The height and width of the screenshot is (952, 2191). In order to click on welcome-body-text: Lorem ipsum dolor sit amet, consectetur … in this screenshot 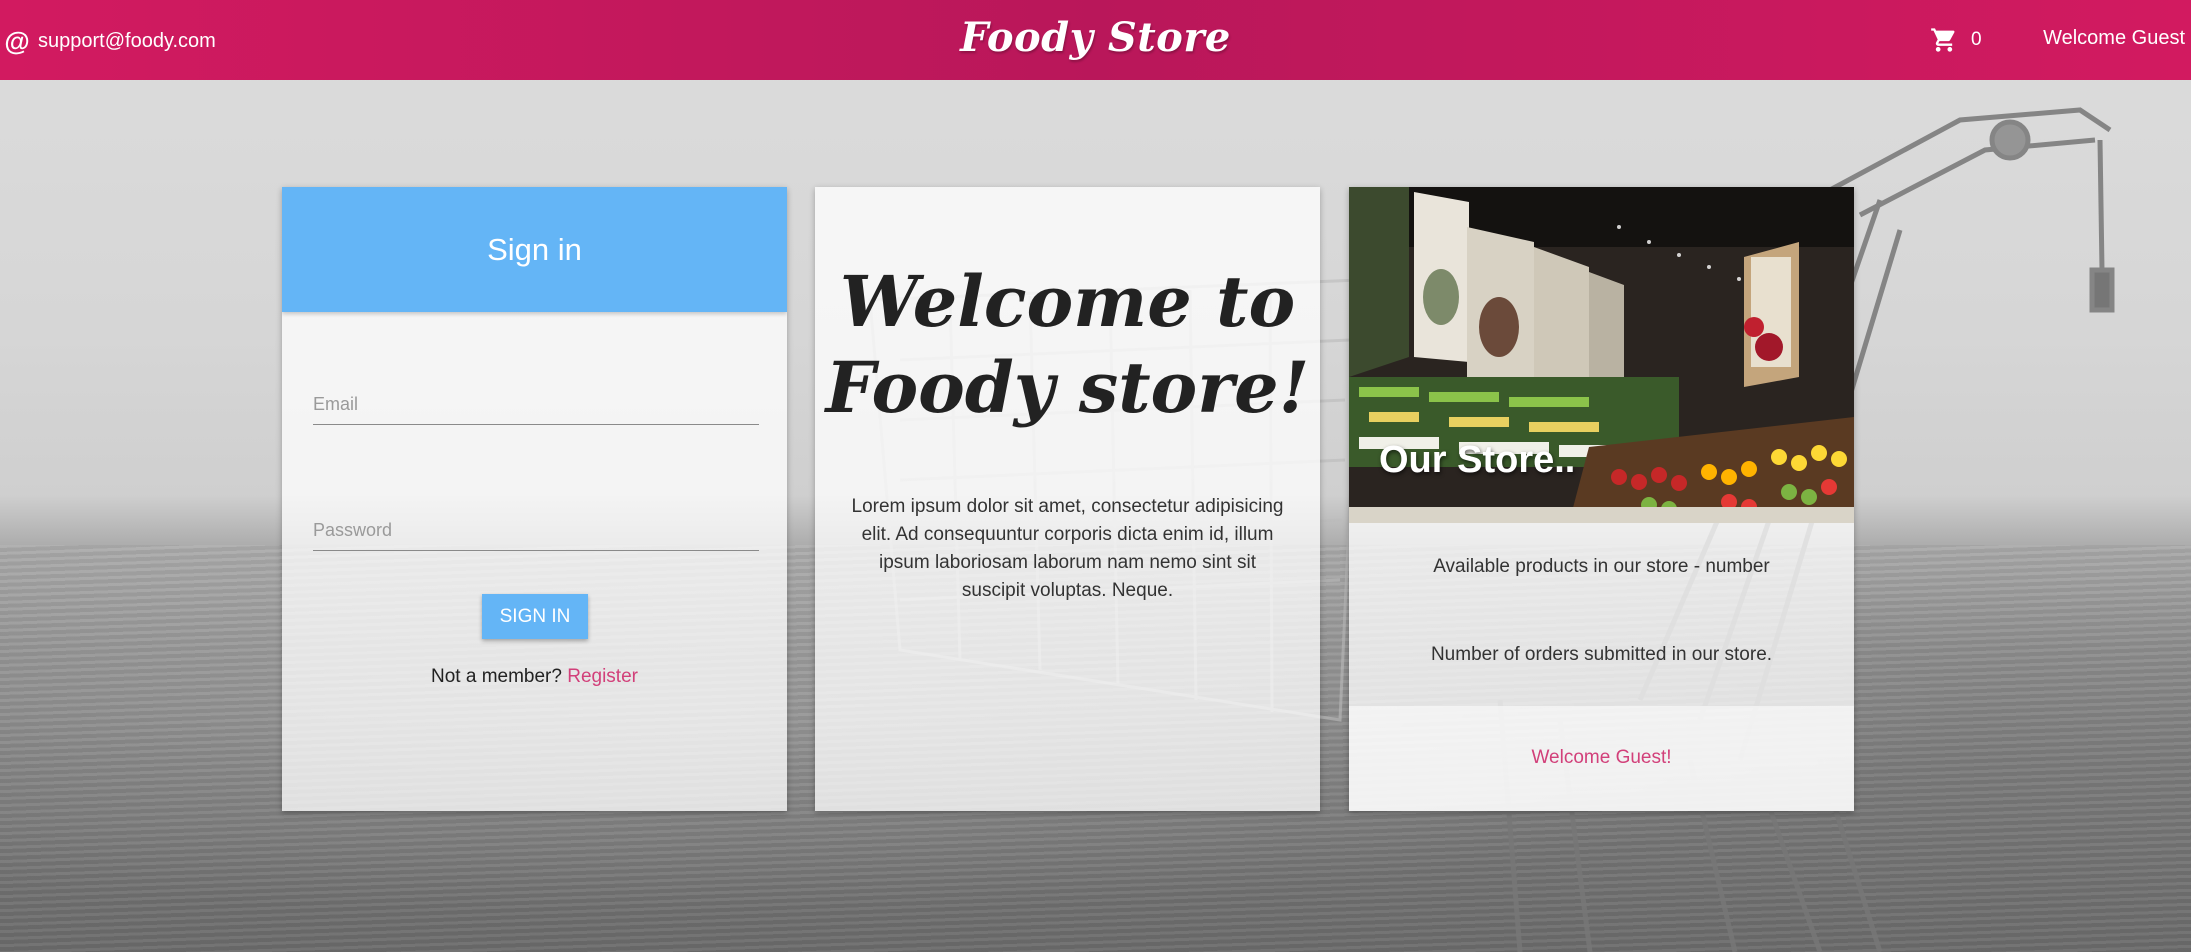, I will do `click(1067, 548)`.